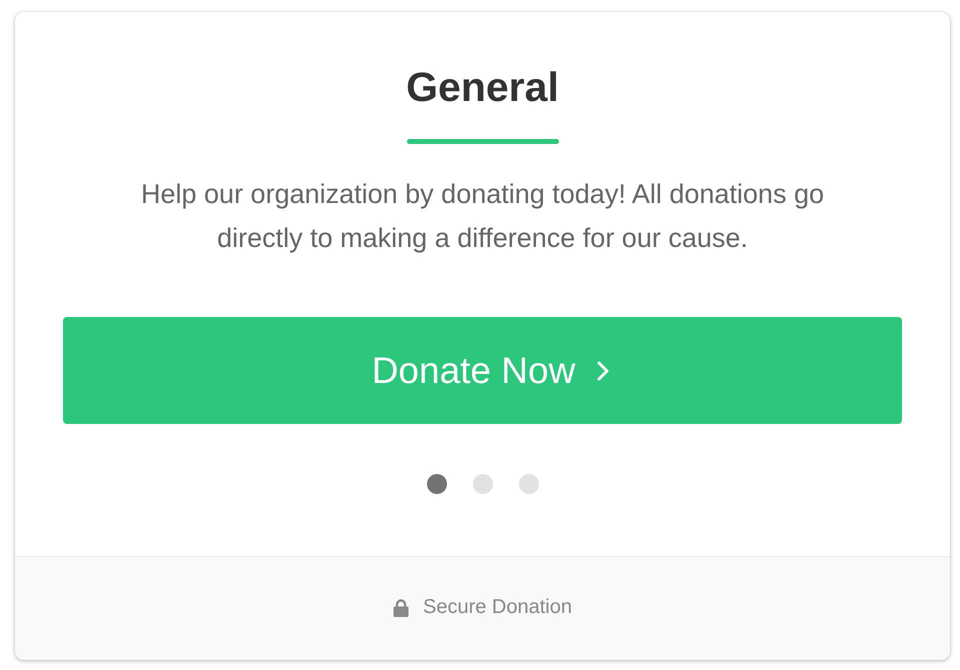  Describe the element at coordinates (497, 607) in the screenshot. I see `secure-donation-label: Secure Donation` at that location.